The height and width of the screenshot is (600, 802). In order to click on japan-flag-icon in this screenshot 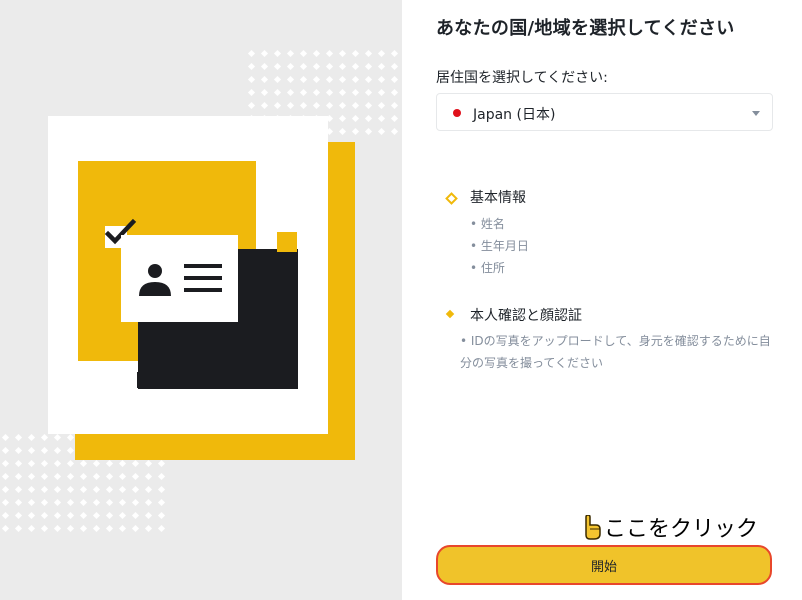, I will do `click(457, 113)`.